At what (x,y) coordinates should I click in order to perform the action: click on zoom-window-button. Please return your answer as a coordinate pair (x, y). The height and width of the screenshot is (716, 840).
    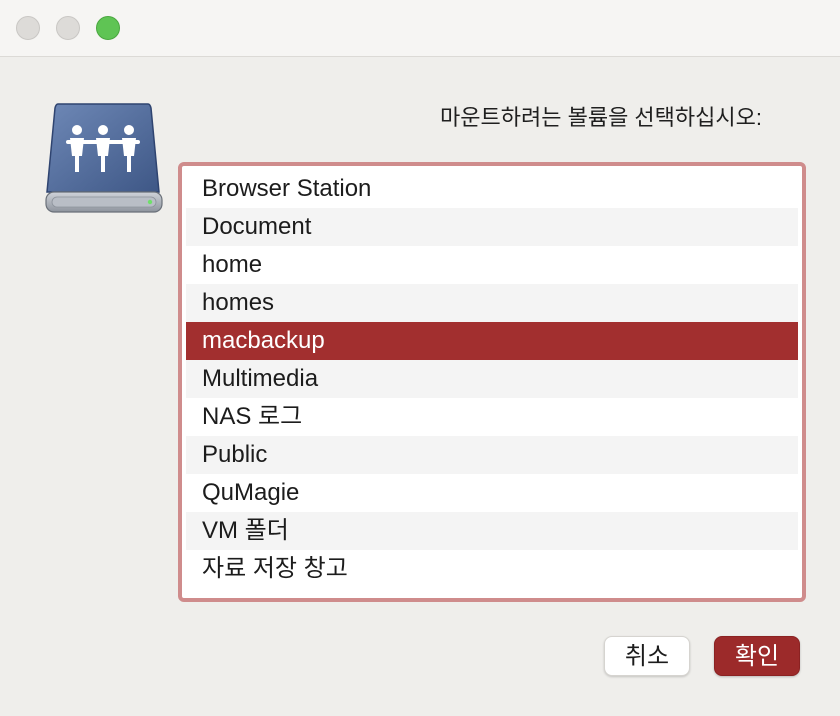
    Looking at the image, I should click on (108, 28).